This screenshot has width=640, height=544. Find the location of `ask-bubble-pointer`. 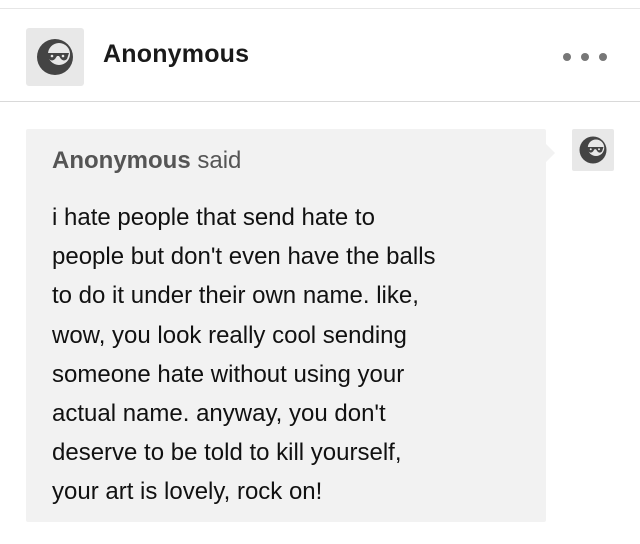

ask-bubble-pointer is located at coordinates (550, 153).